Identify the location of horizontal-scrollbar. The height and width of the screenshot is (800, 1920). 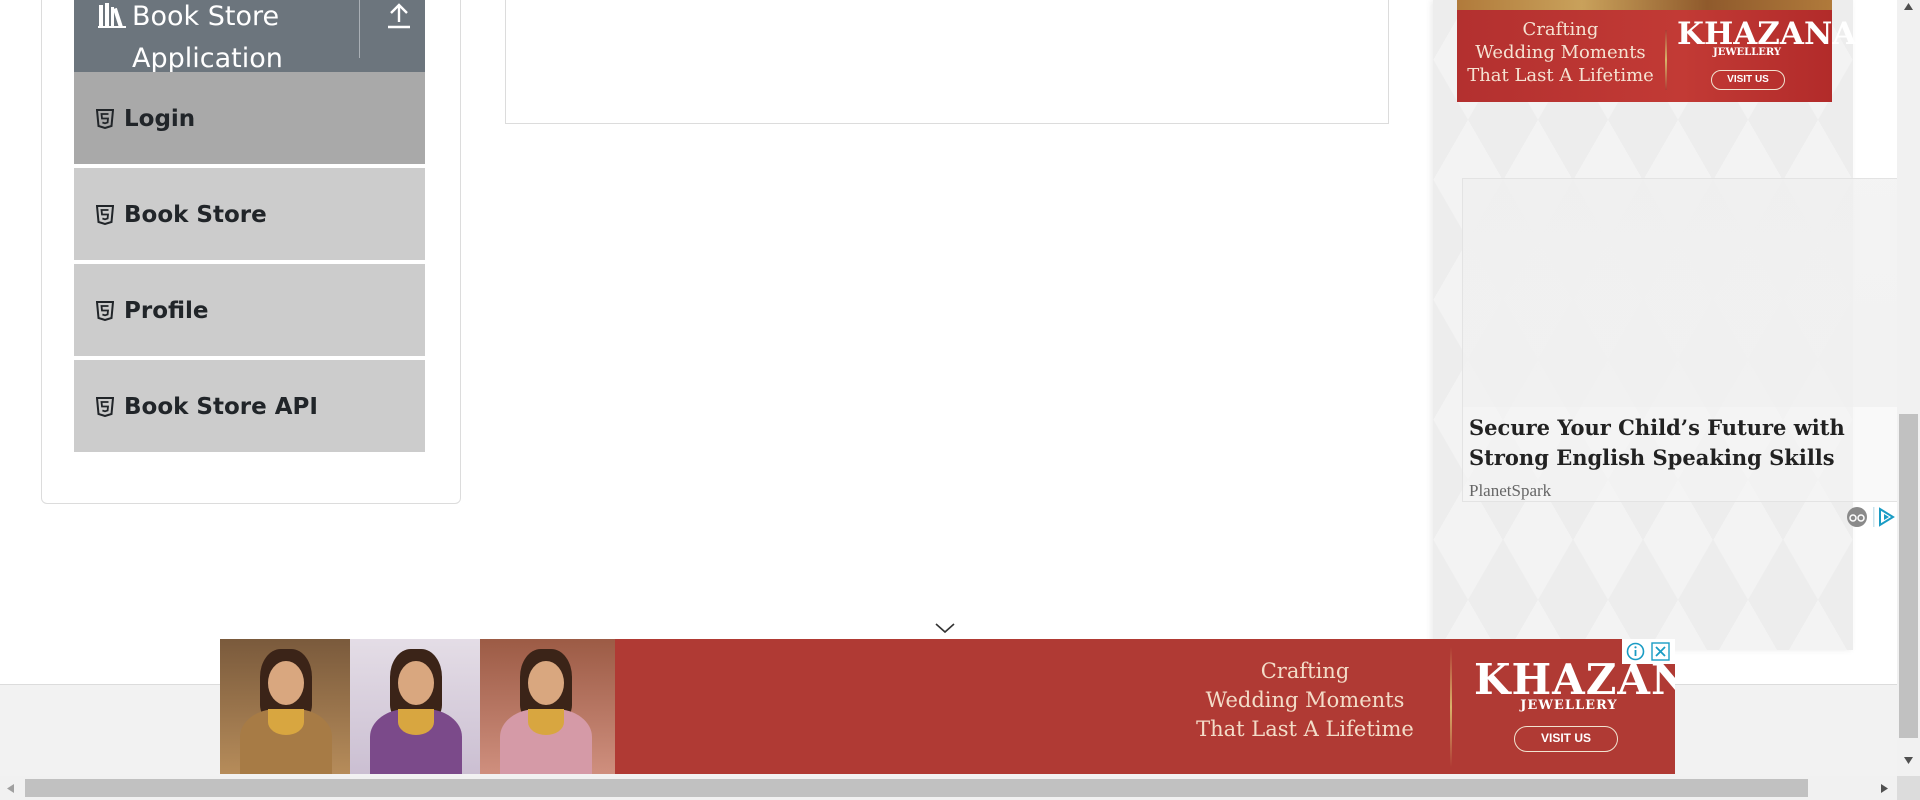
(948, 788).